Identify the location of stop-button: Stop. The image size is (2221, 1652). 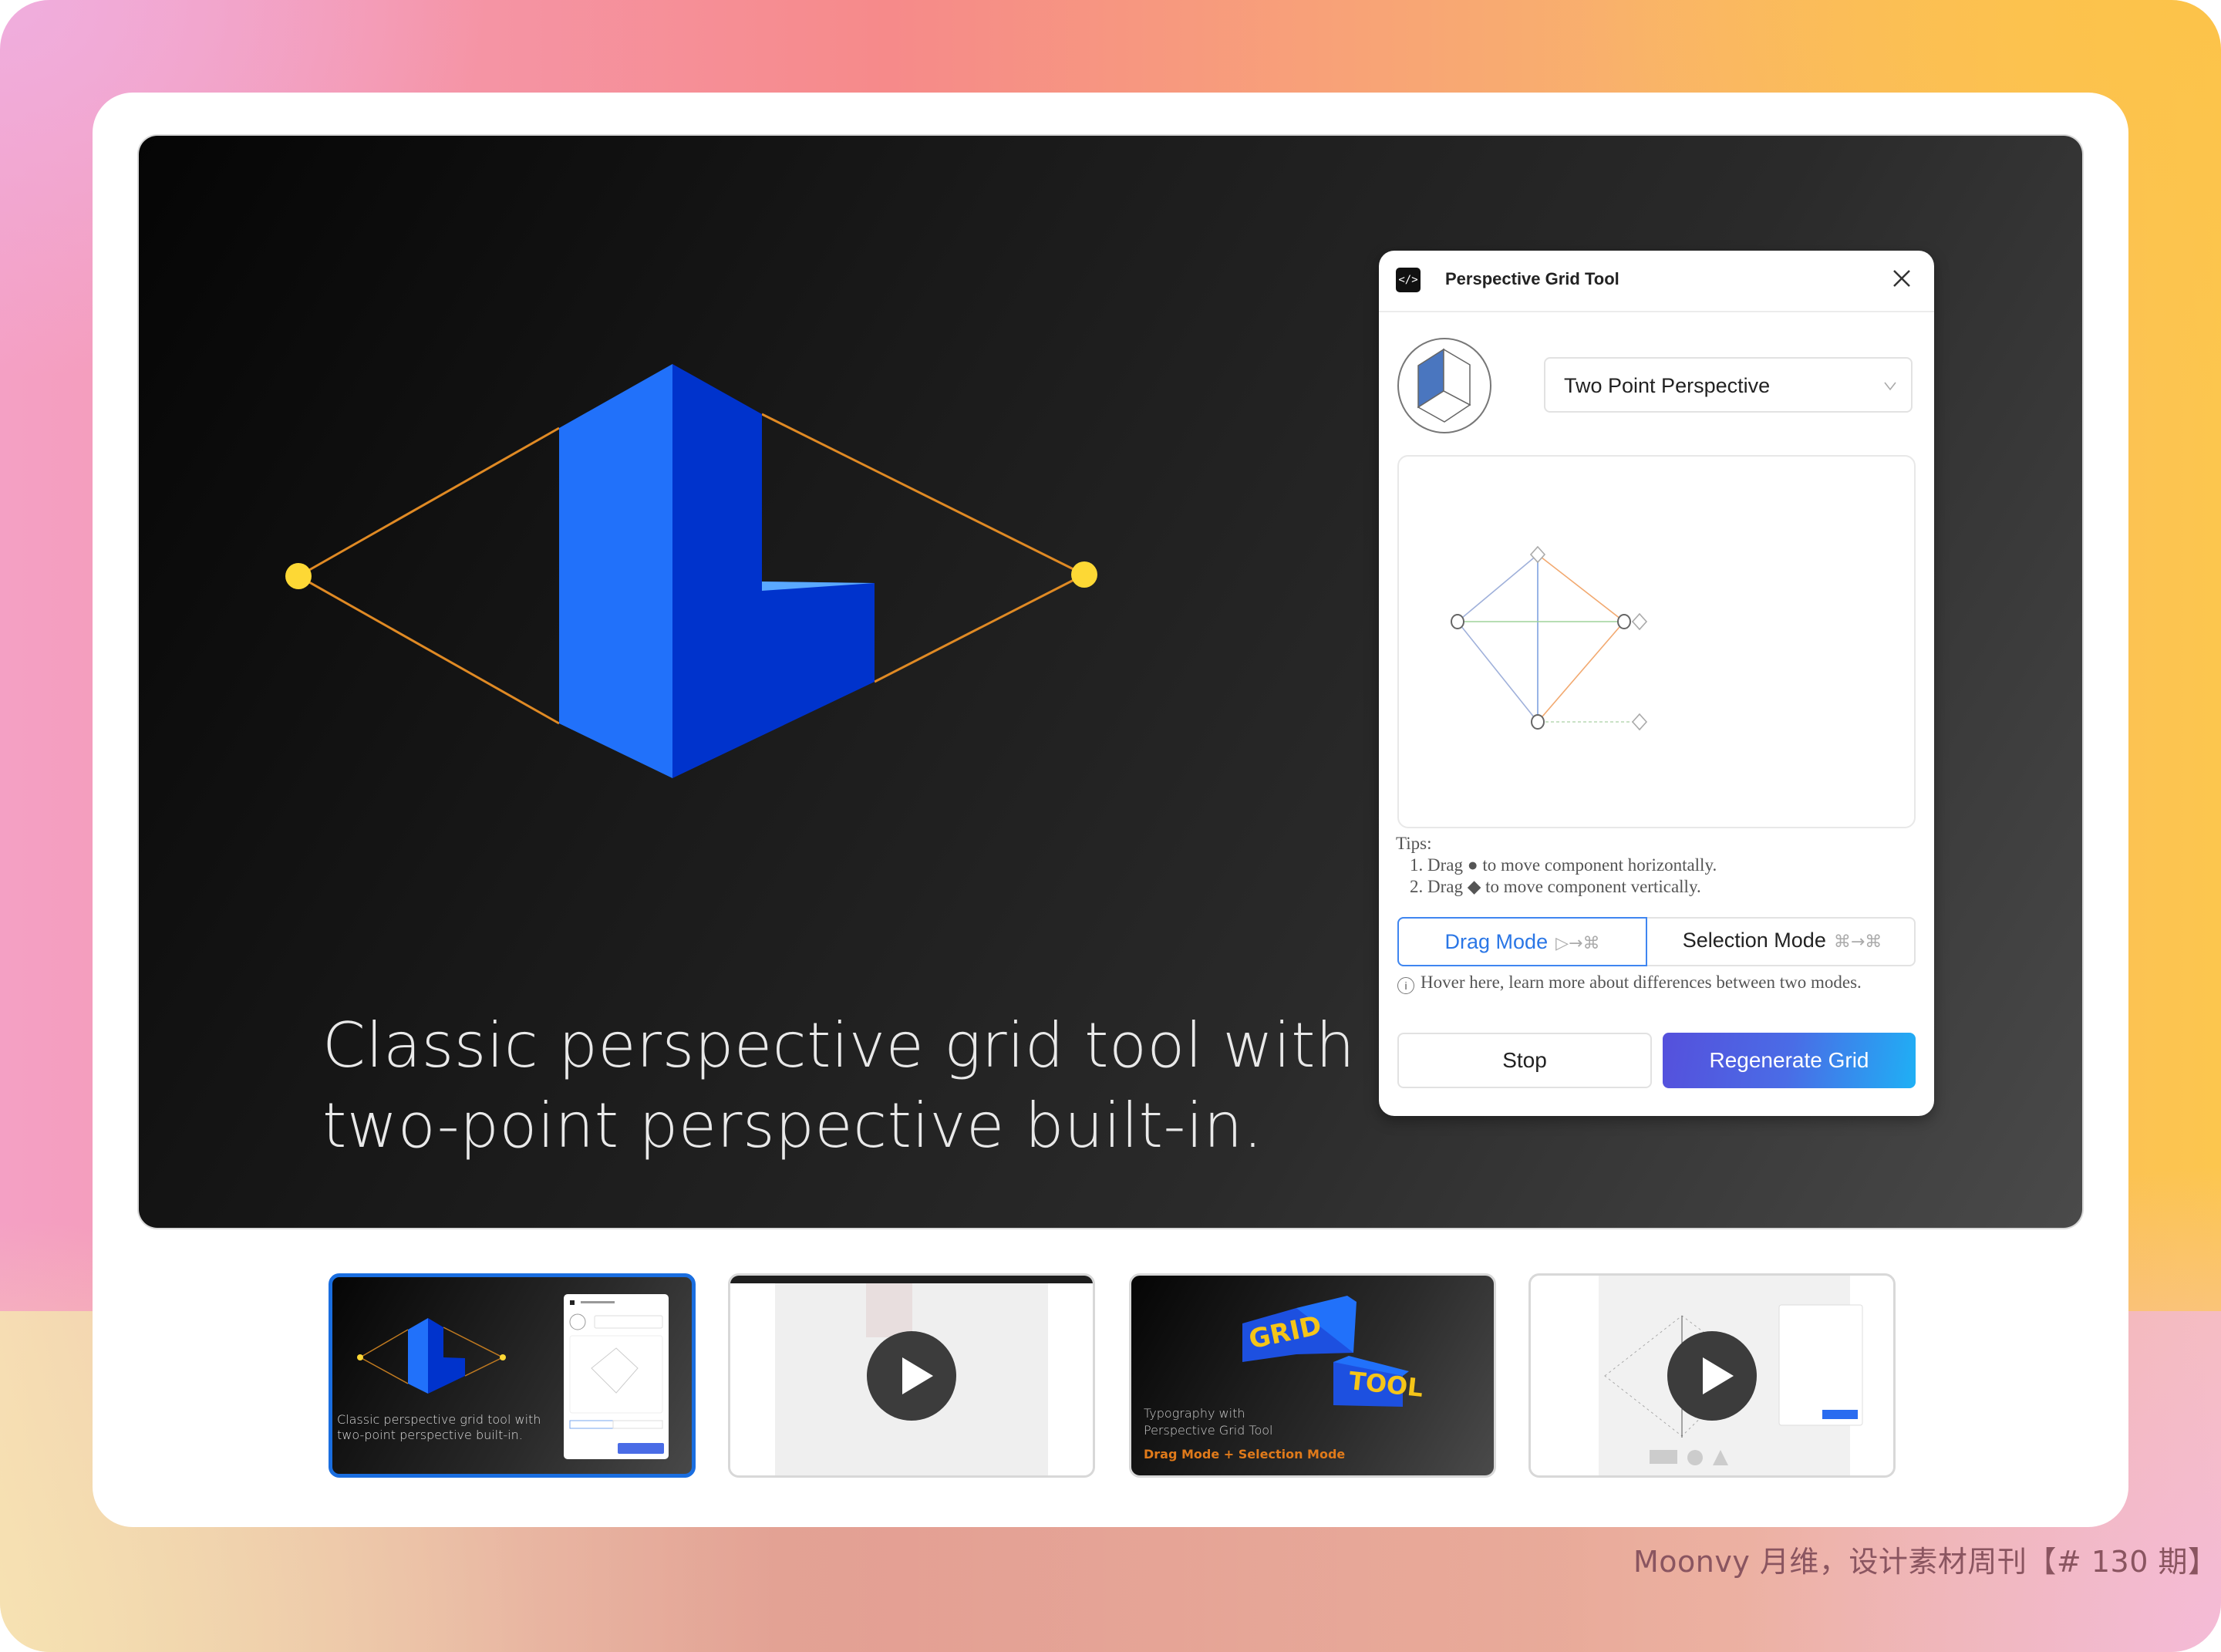
(1524, 1060).